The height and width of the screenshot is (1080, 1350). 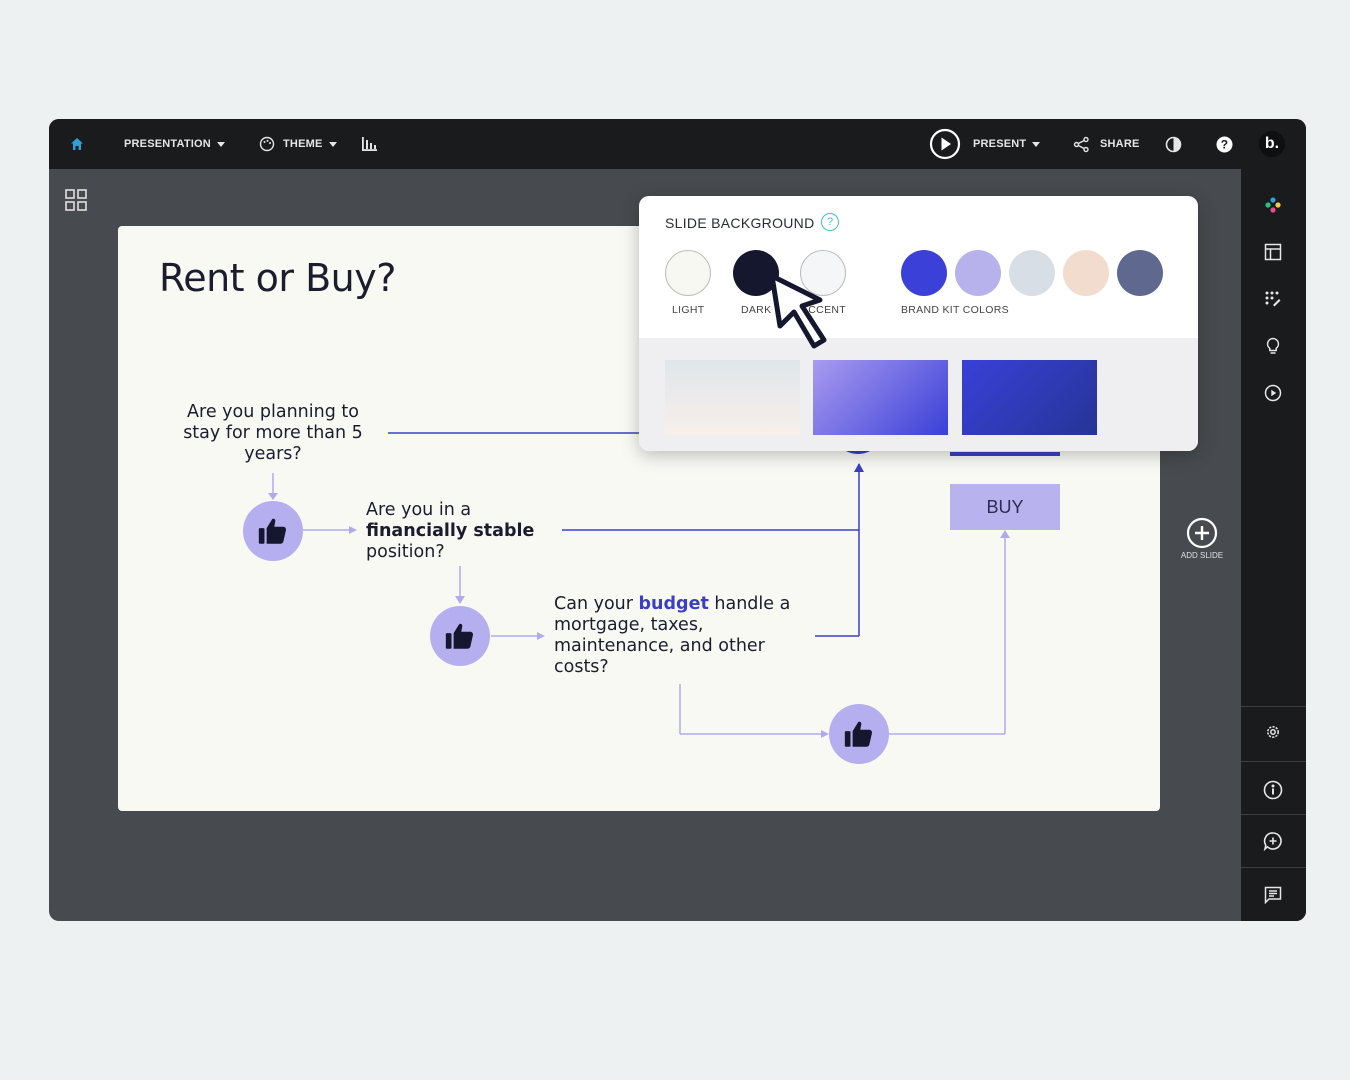 What do you see at coordinates (277, 278) in the screenshot?
I see `slide-title: Rent or Buy?` at bounding box center [277, 278].